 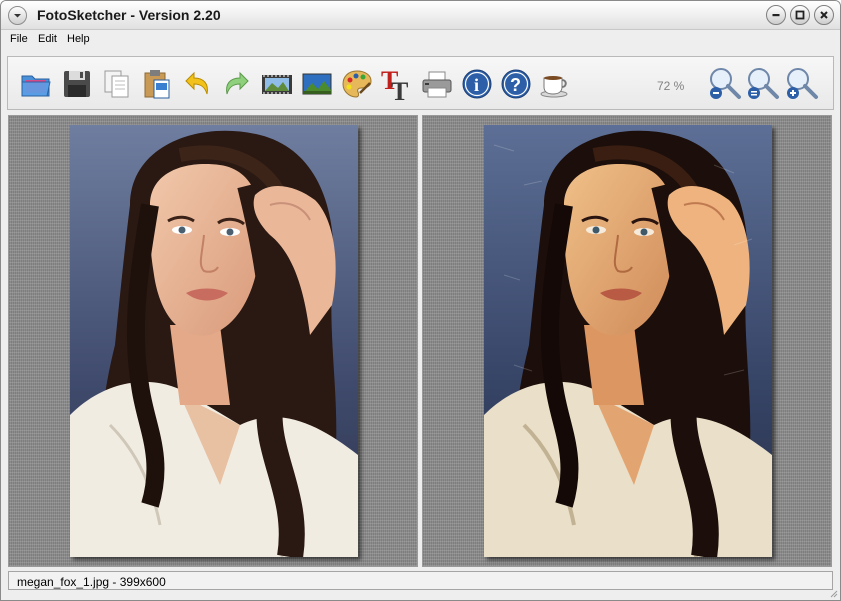 I want to click on window-title: FotoSketcher - Version 2.20, so click(x=129, y=15).